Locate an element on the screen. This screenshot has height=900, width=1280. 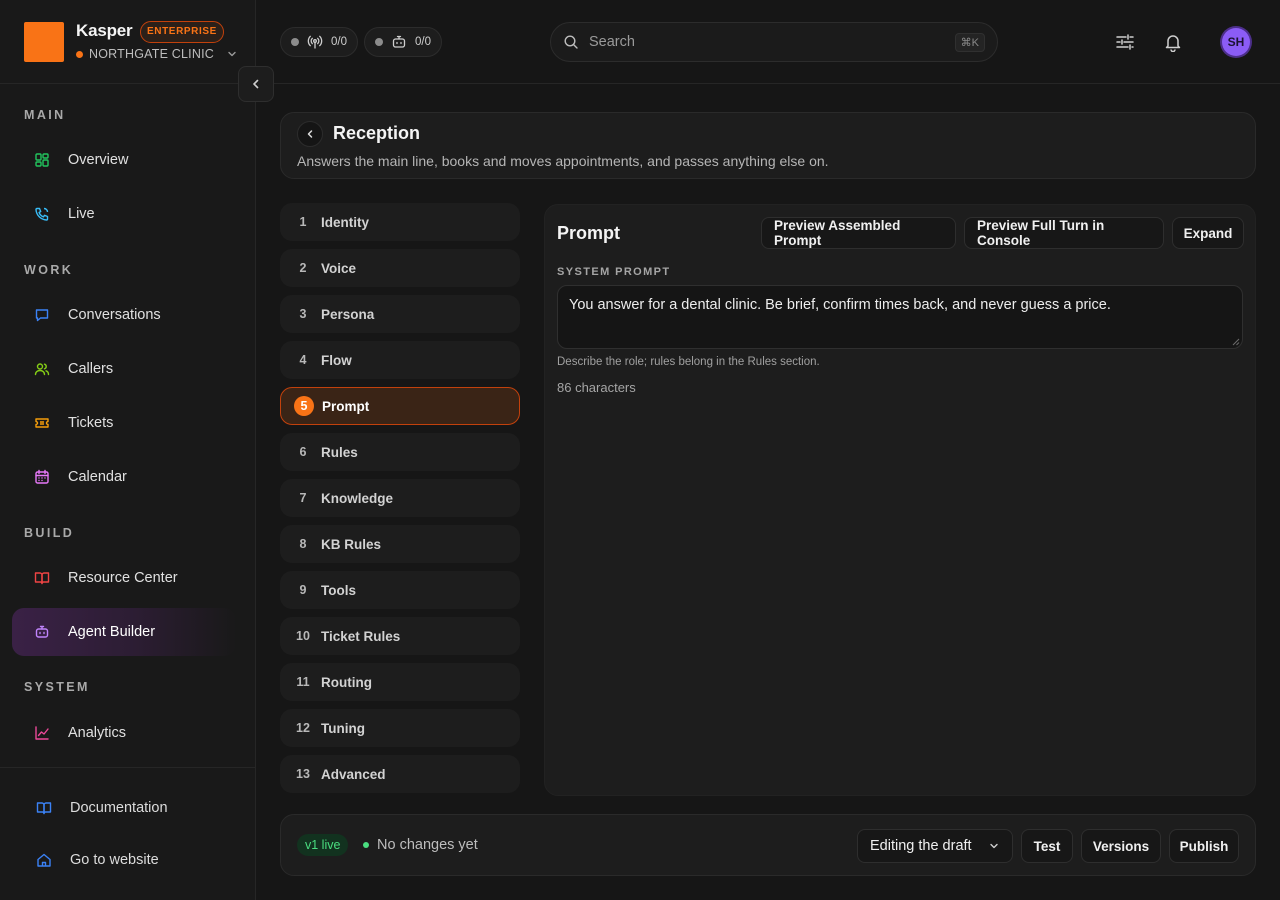
bot-icon is located at coordinates (399, 42).